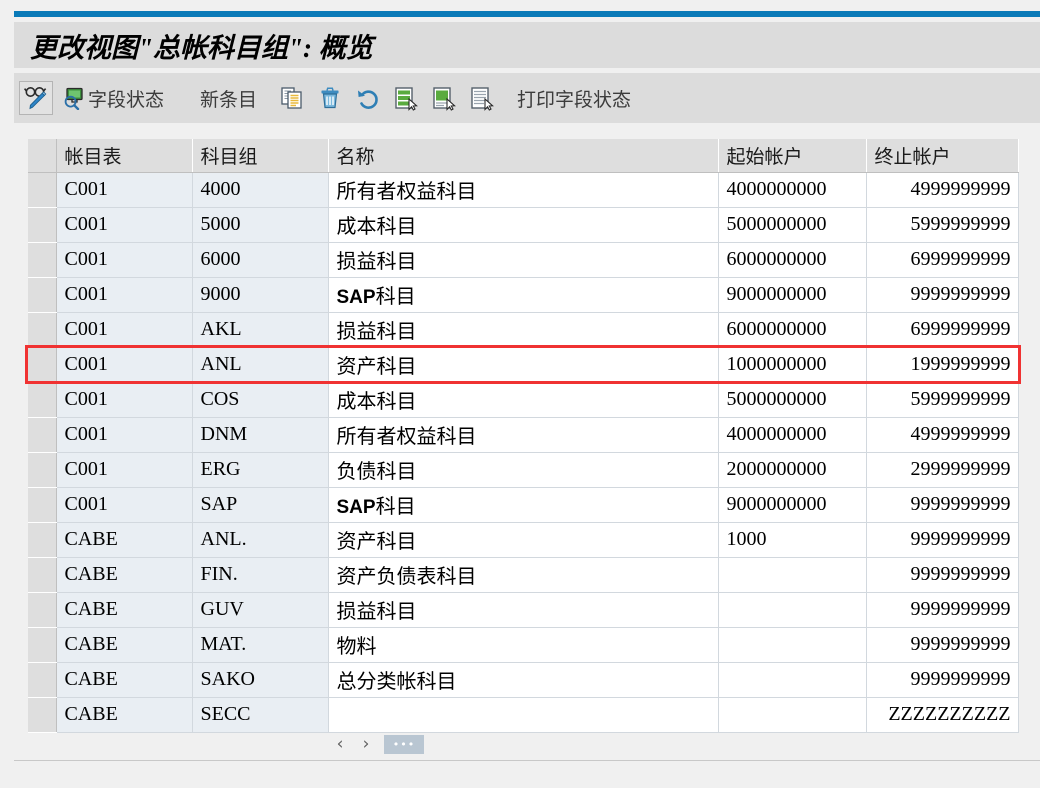 This screenshot has width=1040, height=788. Describe the element at coordinates (260, 295) in the screenshot. I see `cell-account-group: 9000` at that location.